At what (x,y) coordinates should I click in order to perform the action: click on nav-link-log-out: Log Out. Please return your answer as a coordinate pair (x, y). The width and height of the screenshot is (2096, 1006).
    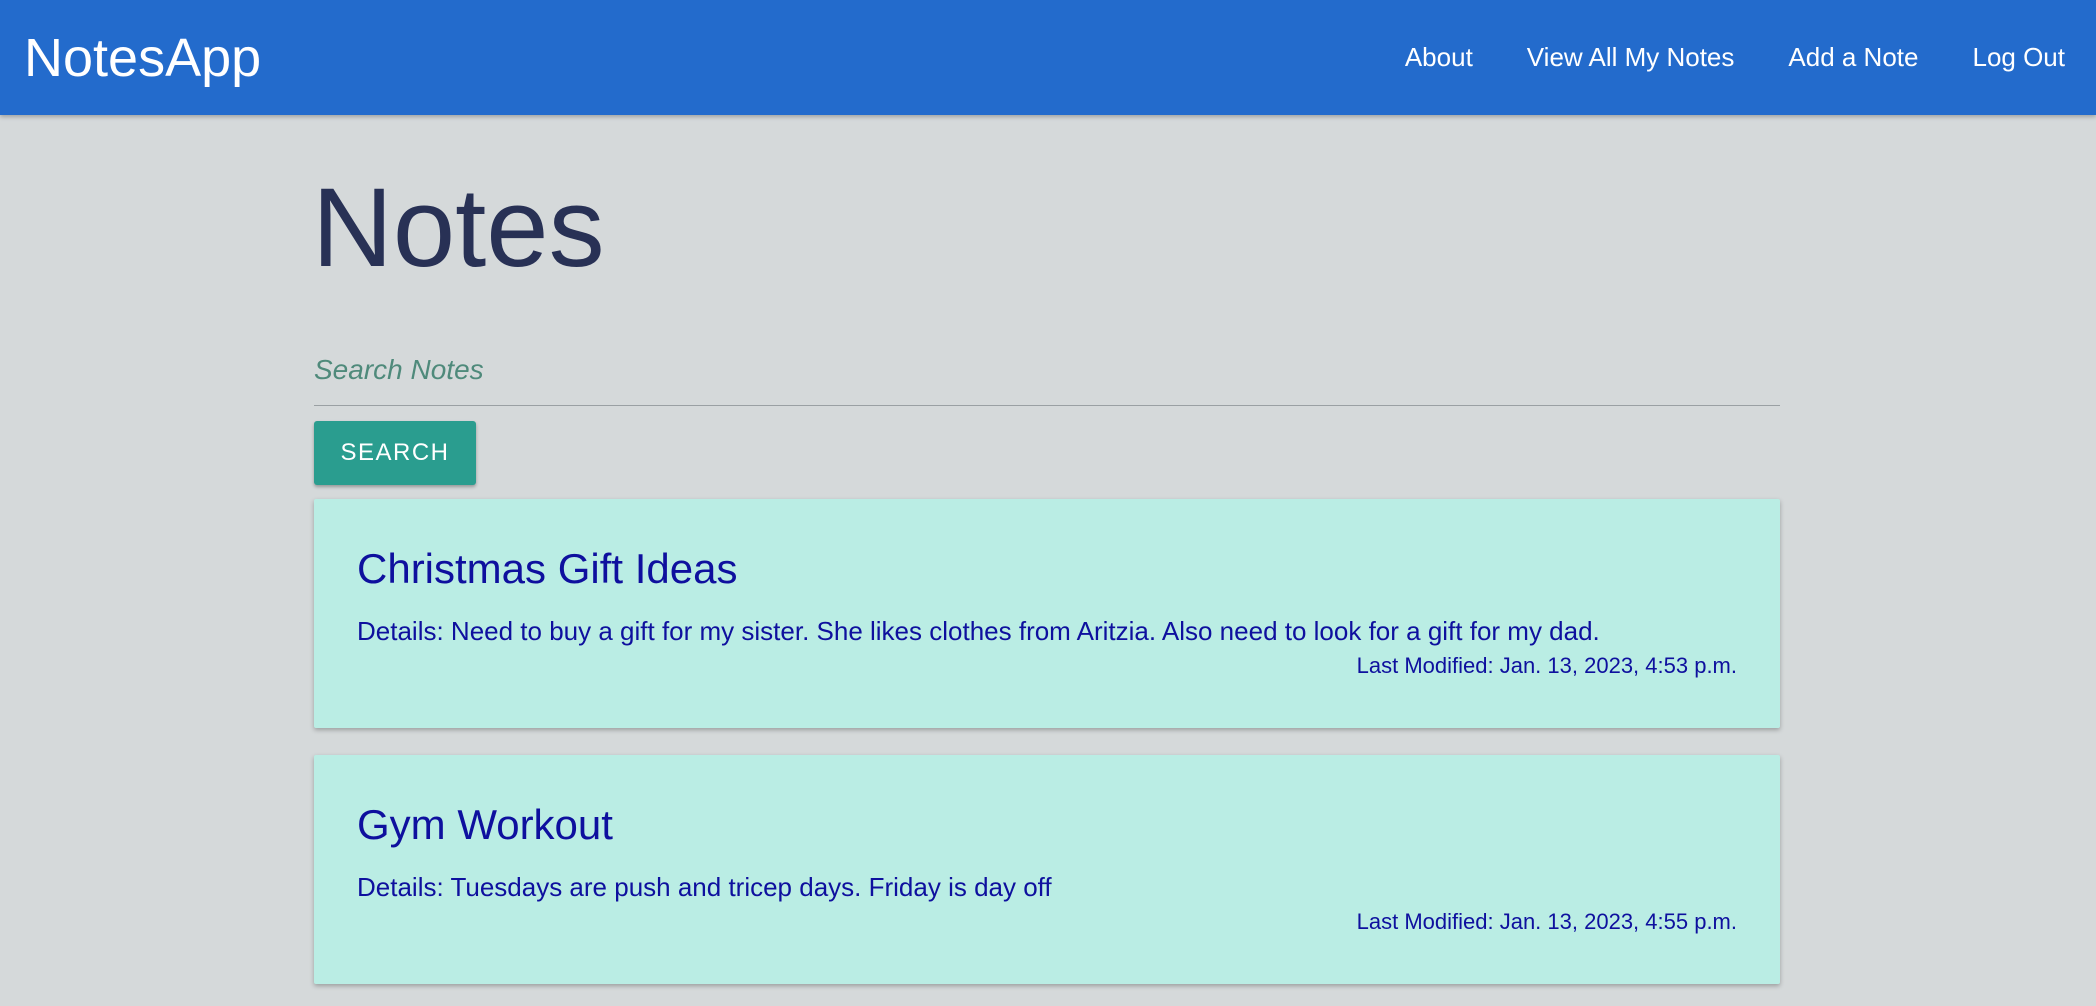
    Looking at the image, I should click on (2018, 57).